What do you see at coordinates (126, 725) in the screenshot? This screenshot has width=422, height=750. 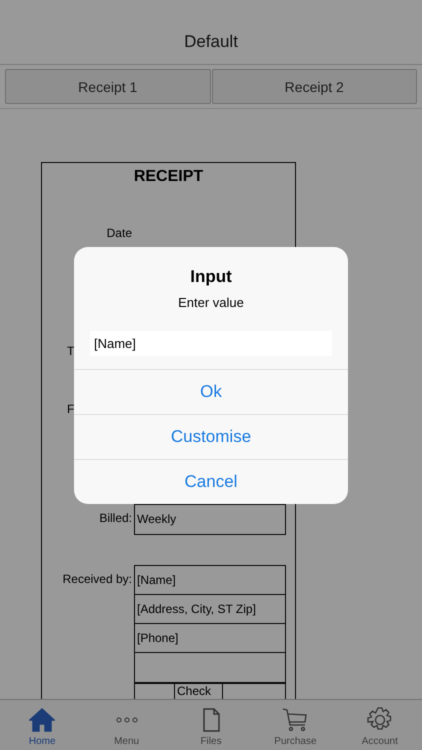 I see `tab-bar-item: Menu` at bounding box center [126, 725].